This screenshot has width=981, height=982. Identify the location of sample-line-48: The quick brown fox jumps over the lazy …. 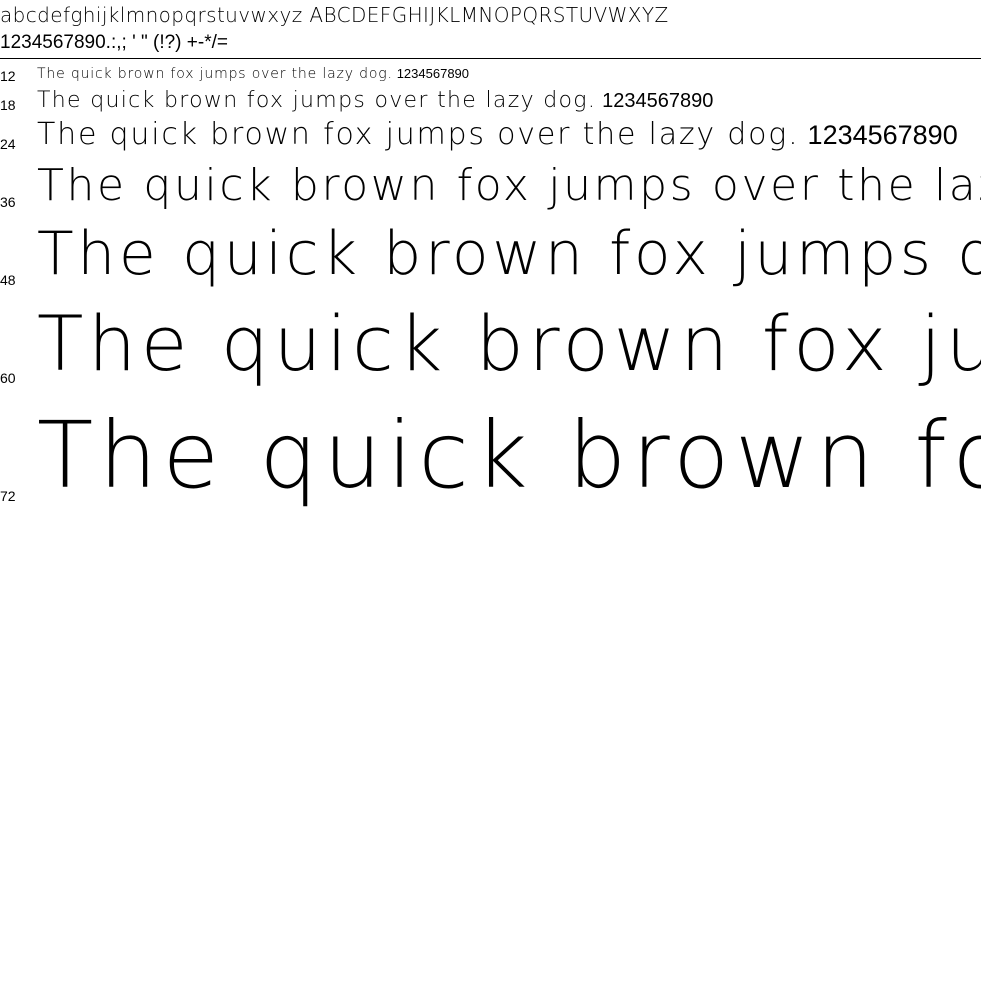
(509, 255).